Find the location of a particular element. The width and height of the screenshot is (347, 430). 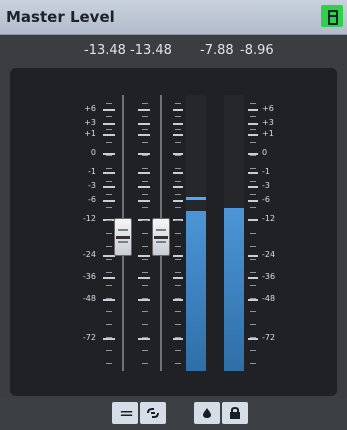

left-scale-label: 0 is located at coordinates (93, 152).